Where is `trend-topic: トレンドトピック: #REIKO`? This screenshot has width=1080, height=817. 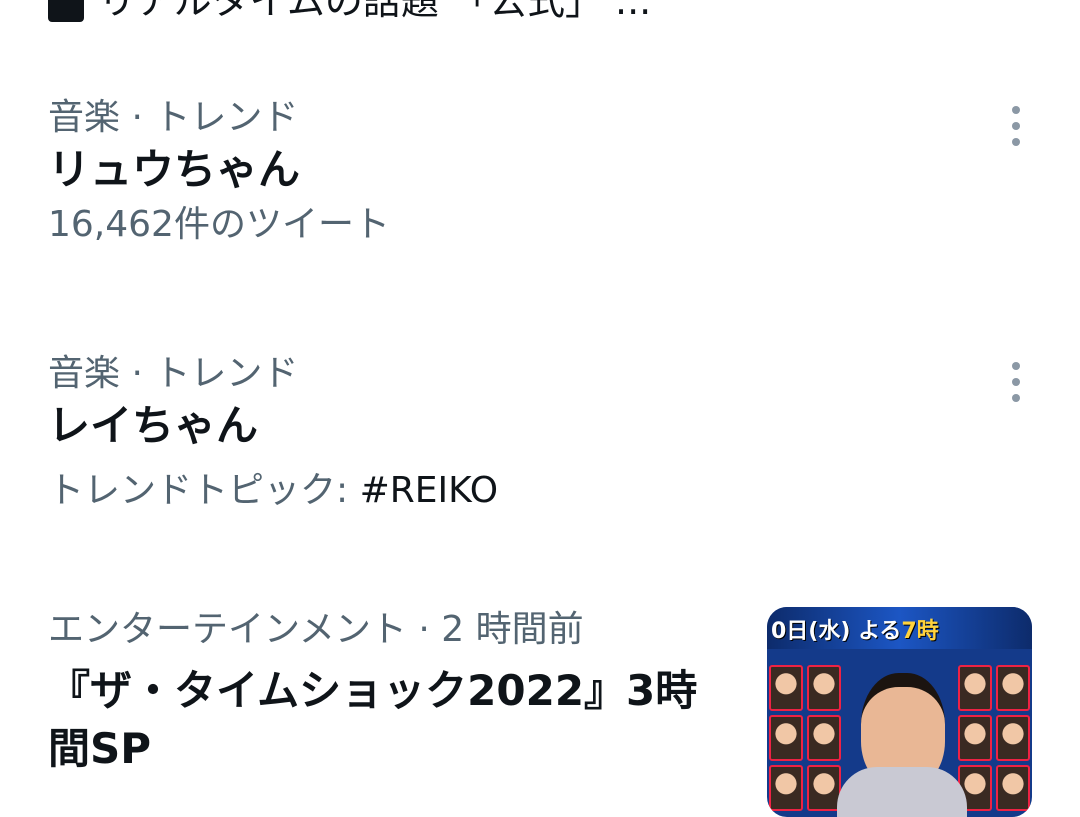 trend-topic: トレンドトピック: #REIKO is located at coordinates (273, 490).